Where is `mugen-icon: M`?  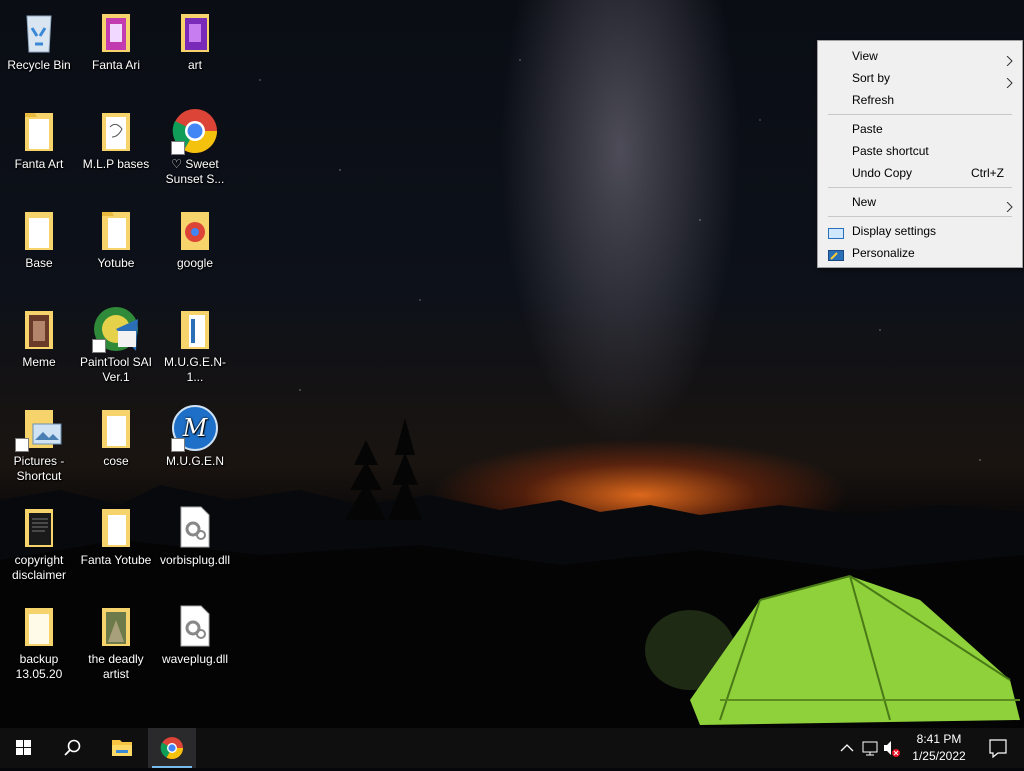
mugen-icon: M is located at coordinates (195, 428).